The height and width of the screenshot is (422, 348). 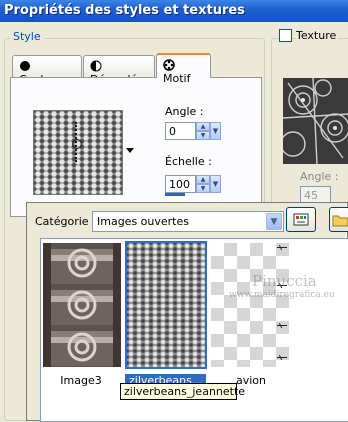 What do you see at coordinates (47, 70) in the screenshot?
I see `tab-couleur: Couleur` at bounding box center [47, 70].